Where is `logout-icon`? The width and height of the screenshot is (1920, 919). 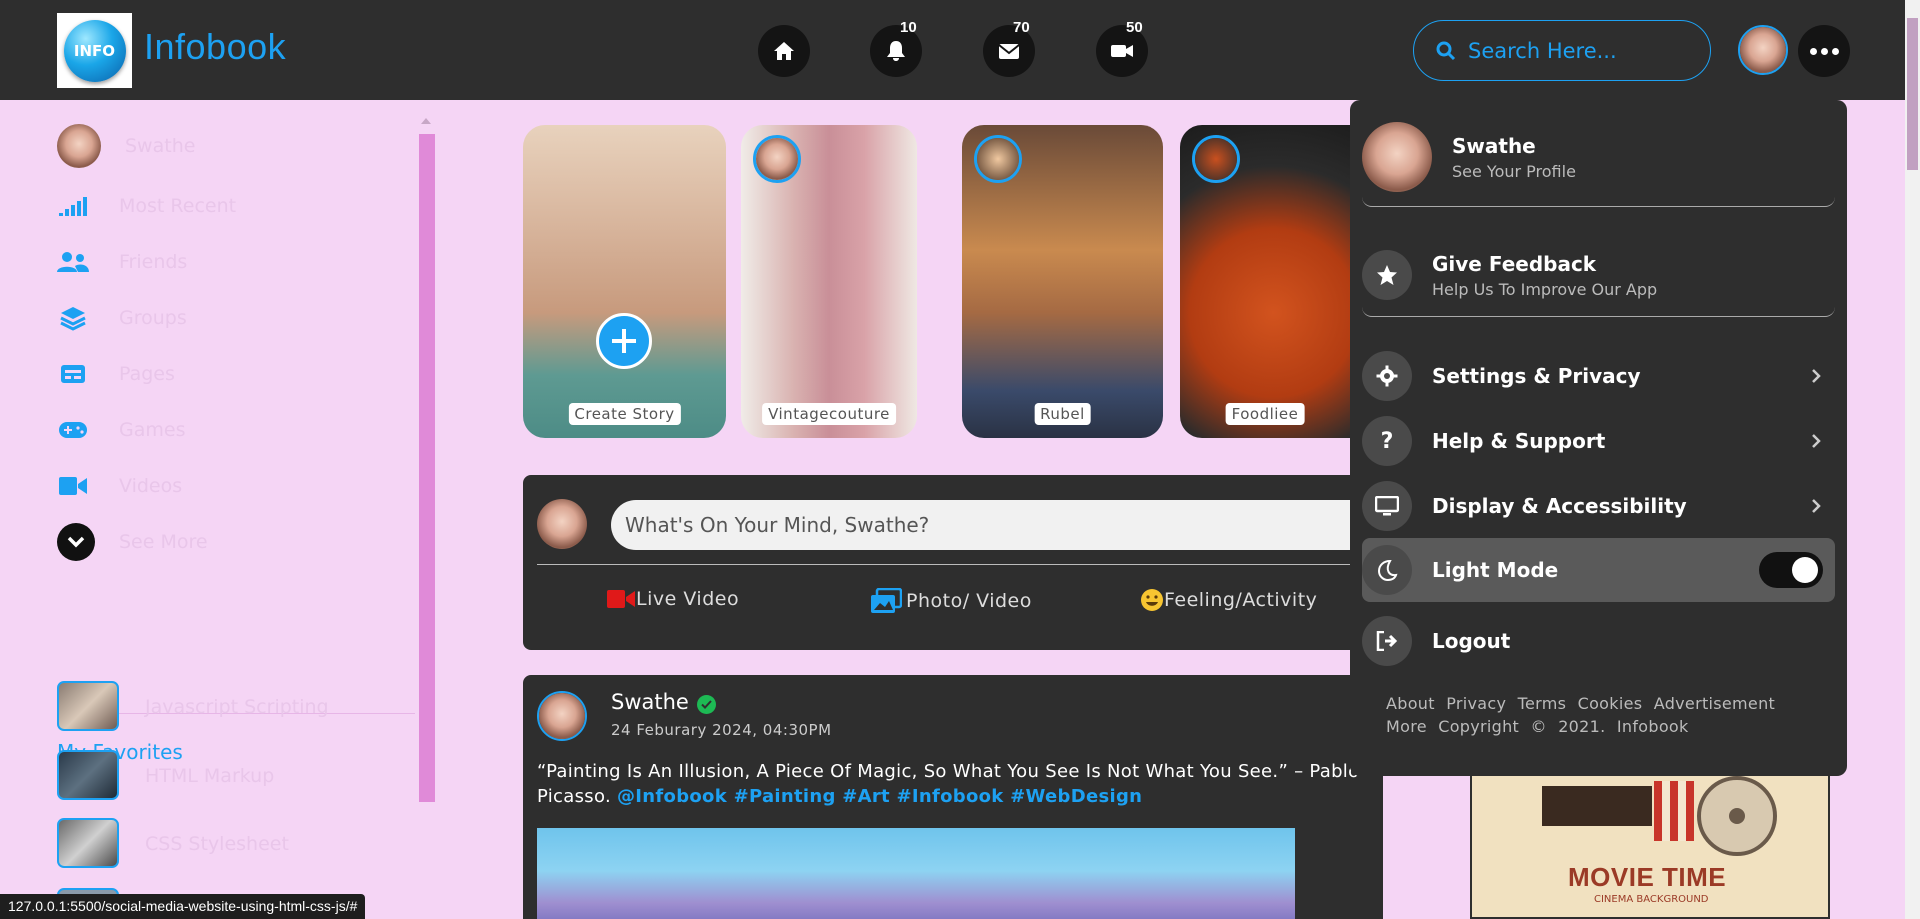
logout-icon is located at coordinates (1387, 641).